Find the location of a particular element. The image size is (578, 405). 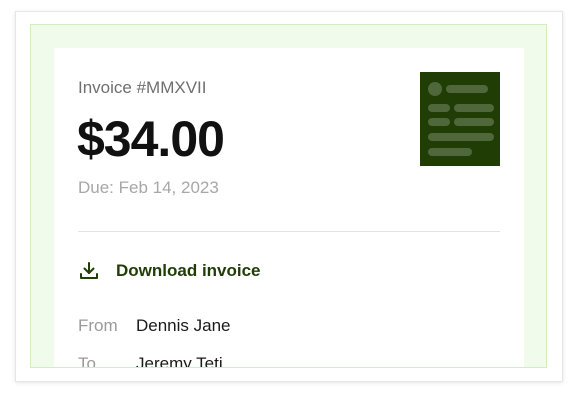

divider is located at coordinates (289, 231).